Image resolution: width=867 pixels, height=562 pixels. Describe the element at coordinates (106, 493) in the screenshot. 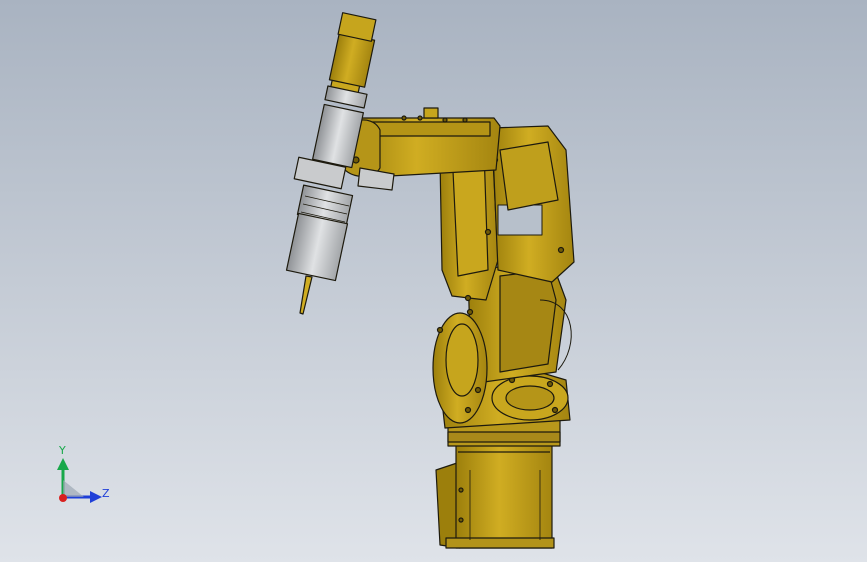

I see `axis-z-label: Z` at that location.